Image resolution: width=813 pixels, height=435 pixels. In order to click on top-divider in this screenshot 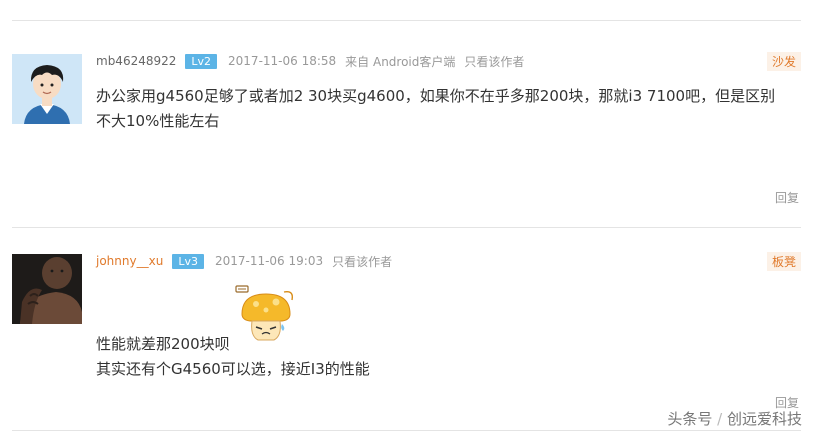, I will do `click(406, 20)`.